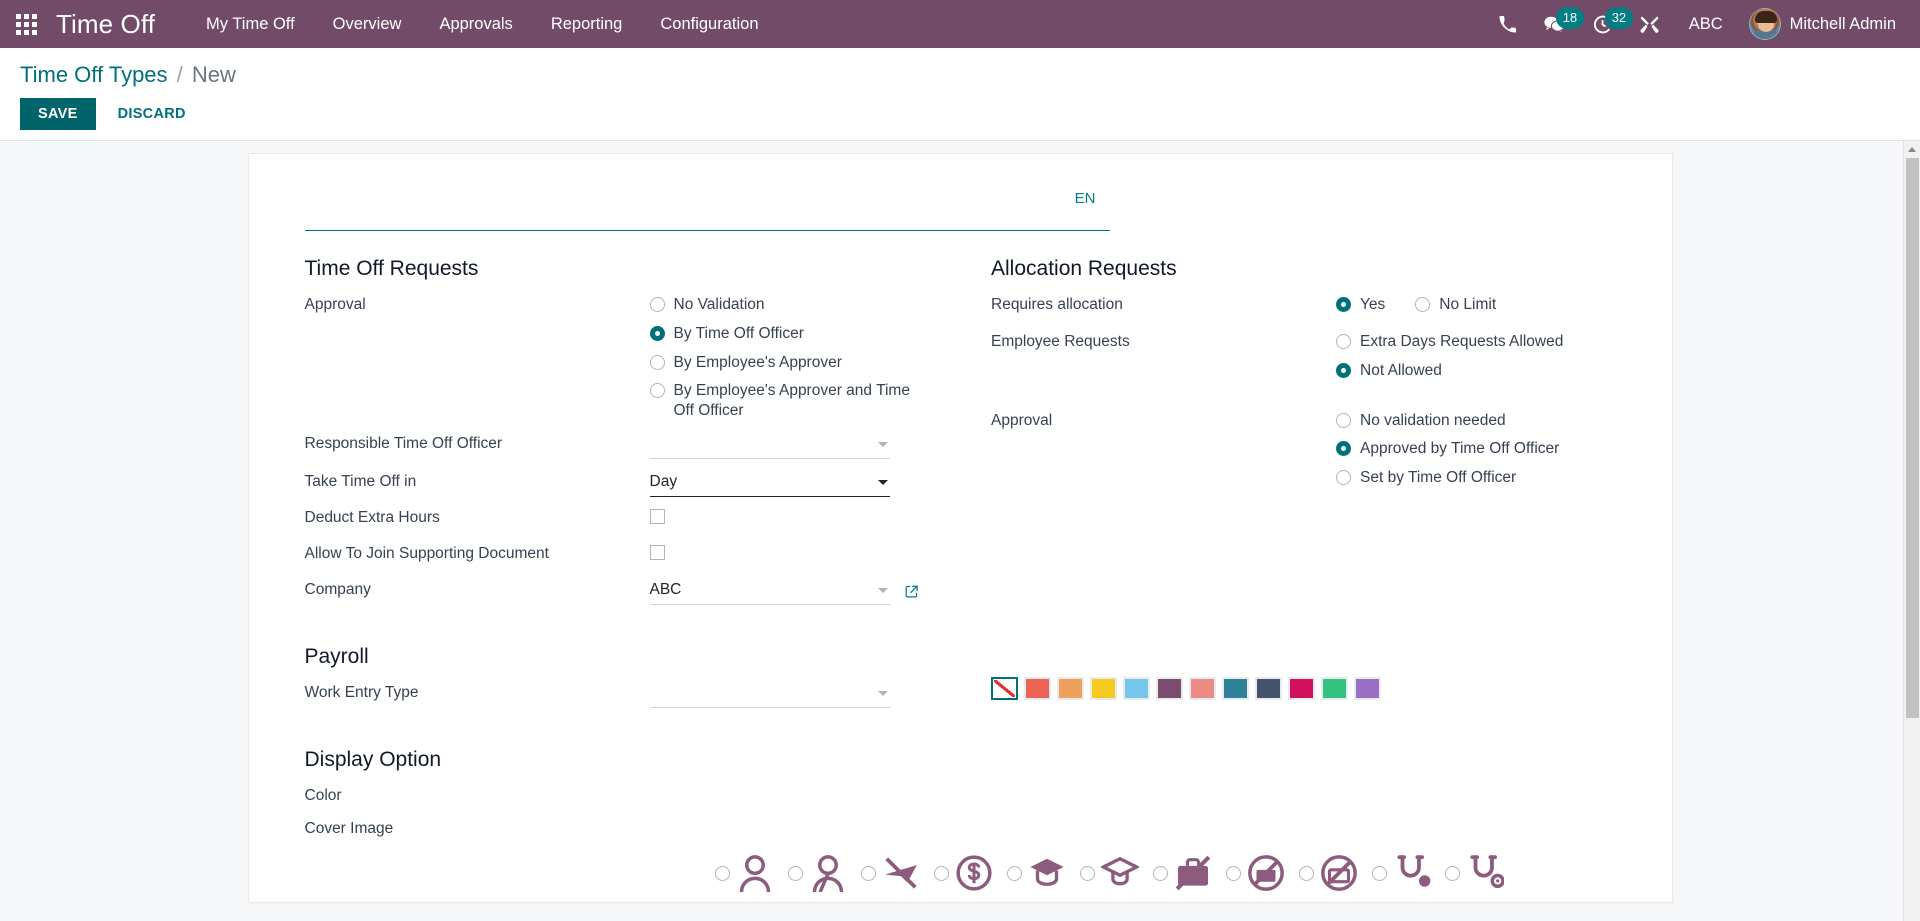  I want to click on color-swatch-red, so click(1037, 689).